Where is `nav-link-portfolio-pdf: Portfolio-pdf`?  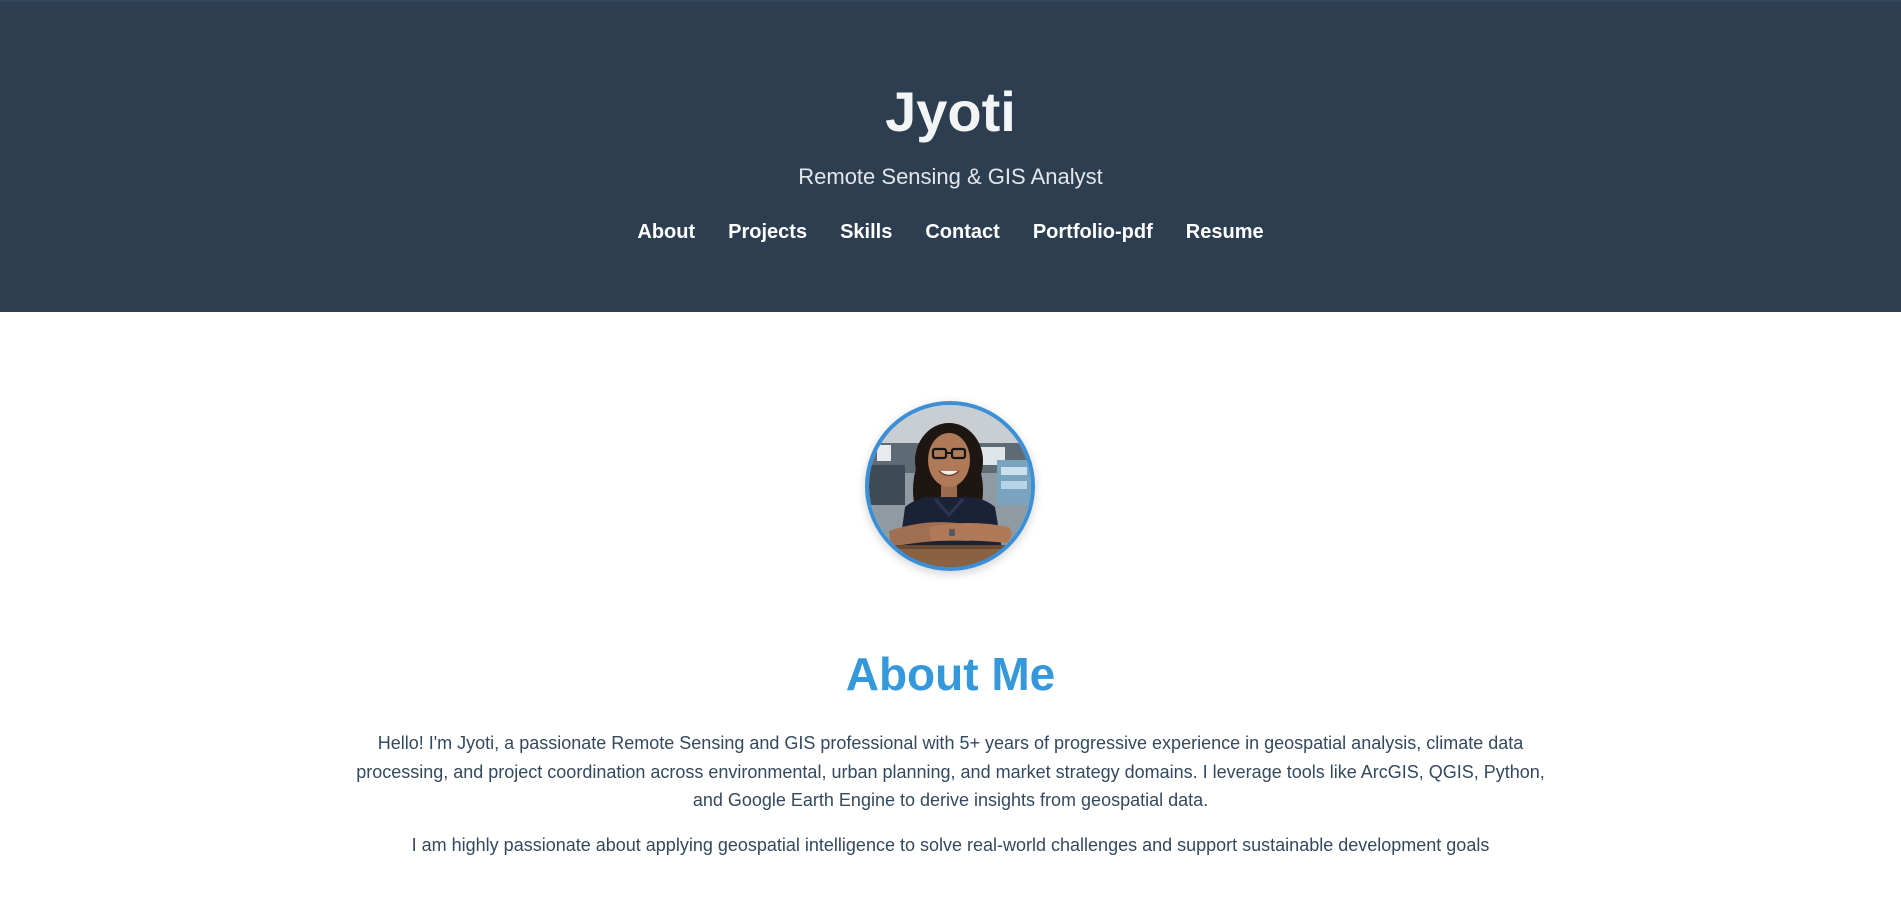
nav-link-portfolio-pdf: Portfolio-pdf is located at coordinates (1093, 232).